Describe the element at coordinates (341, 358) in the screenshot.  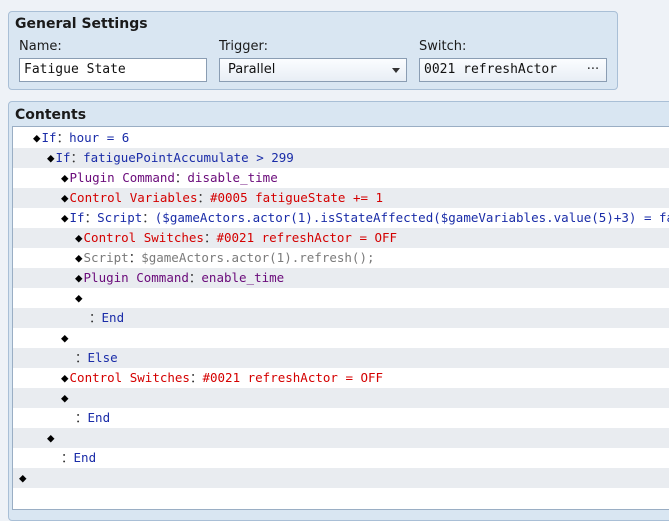
I see `command-row: ：Else` at that location.